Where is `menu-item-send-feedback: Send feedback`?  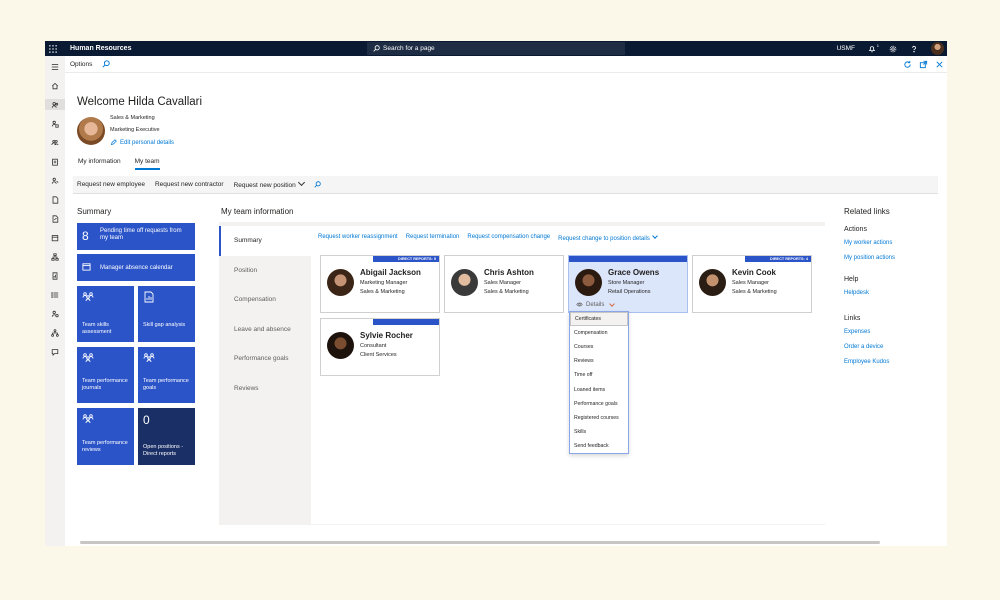
menu-item-send-feedback: Send feedback is located at coordinates (599, 446).